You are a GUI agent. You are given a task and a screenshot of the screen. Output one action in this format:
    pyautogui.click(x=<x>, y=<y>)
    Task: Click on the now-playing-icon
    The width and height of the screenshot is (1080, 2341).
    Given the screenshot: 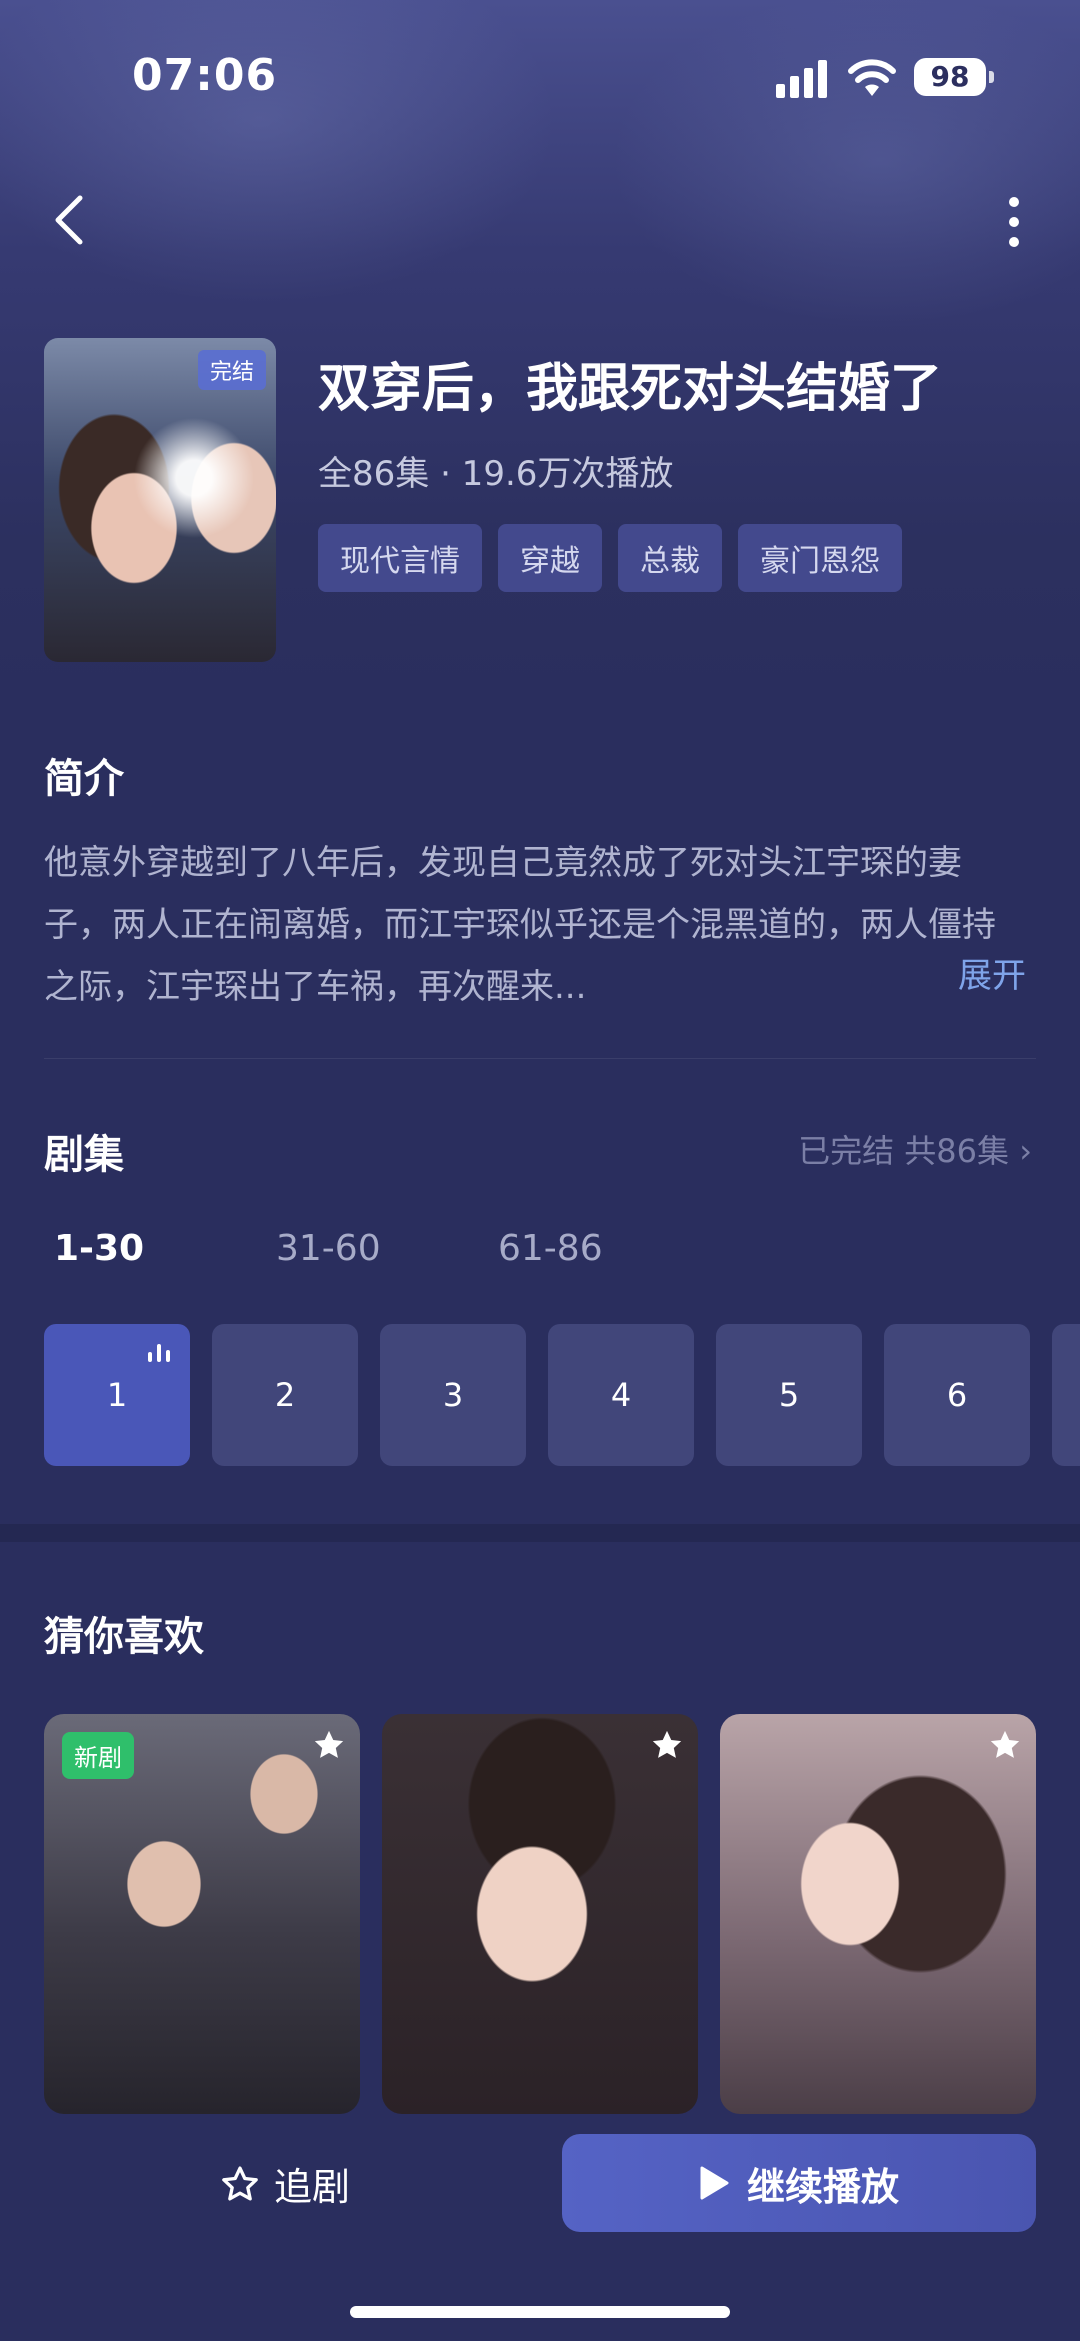 What is the action you would take?
    pyautogui.click(x=160, y=1352)
    